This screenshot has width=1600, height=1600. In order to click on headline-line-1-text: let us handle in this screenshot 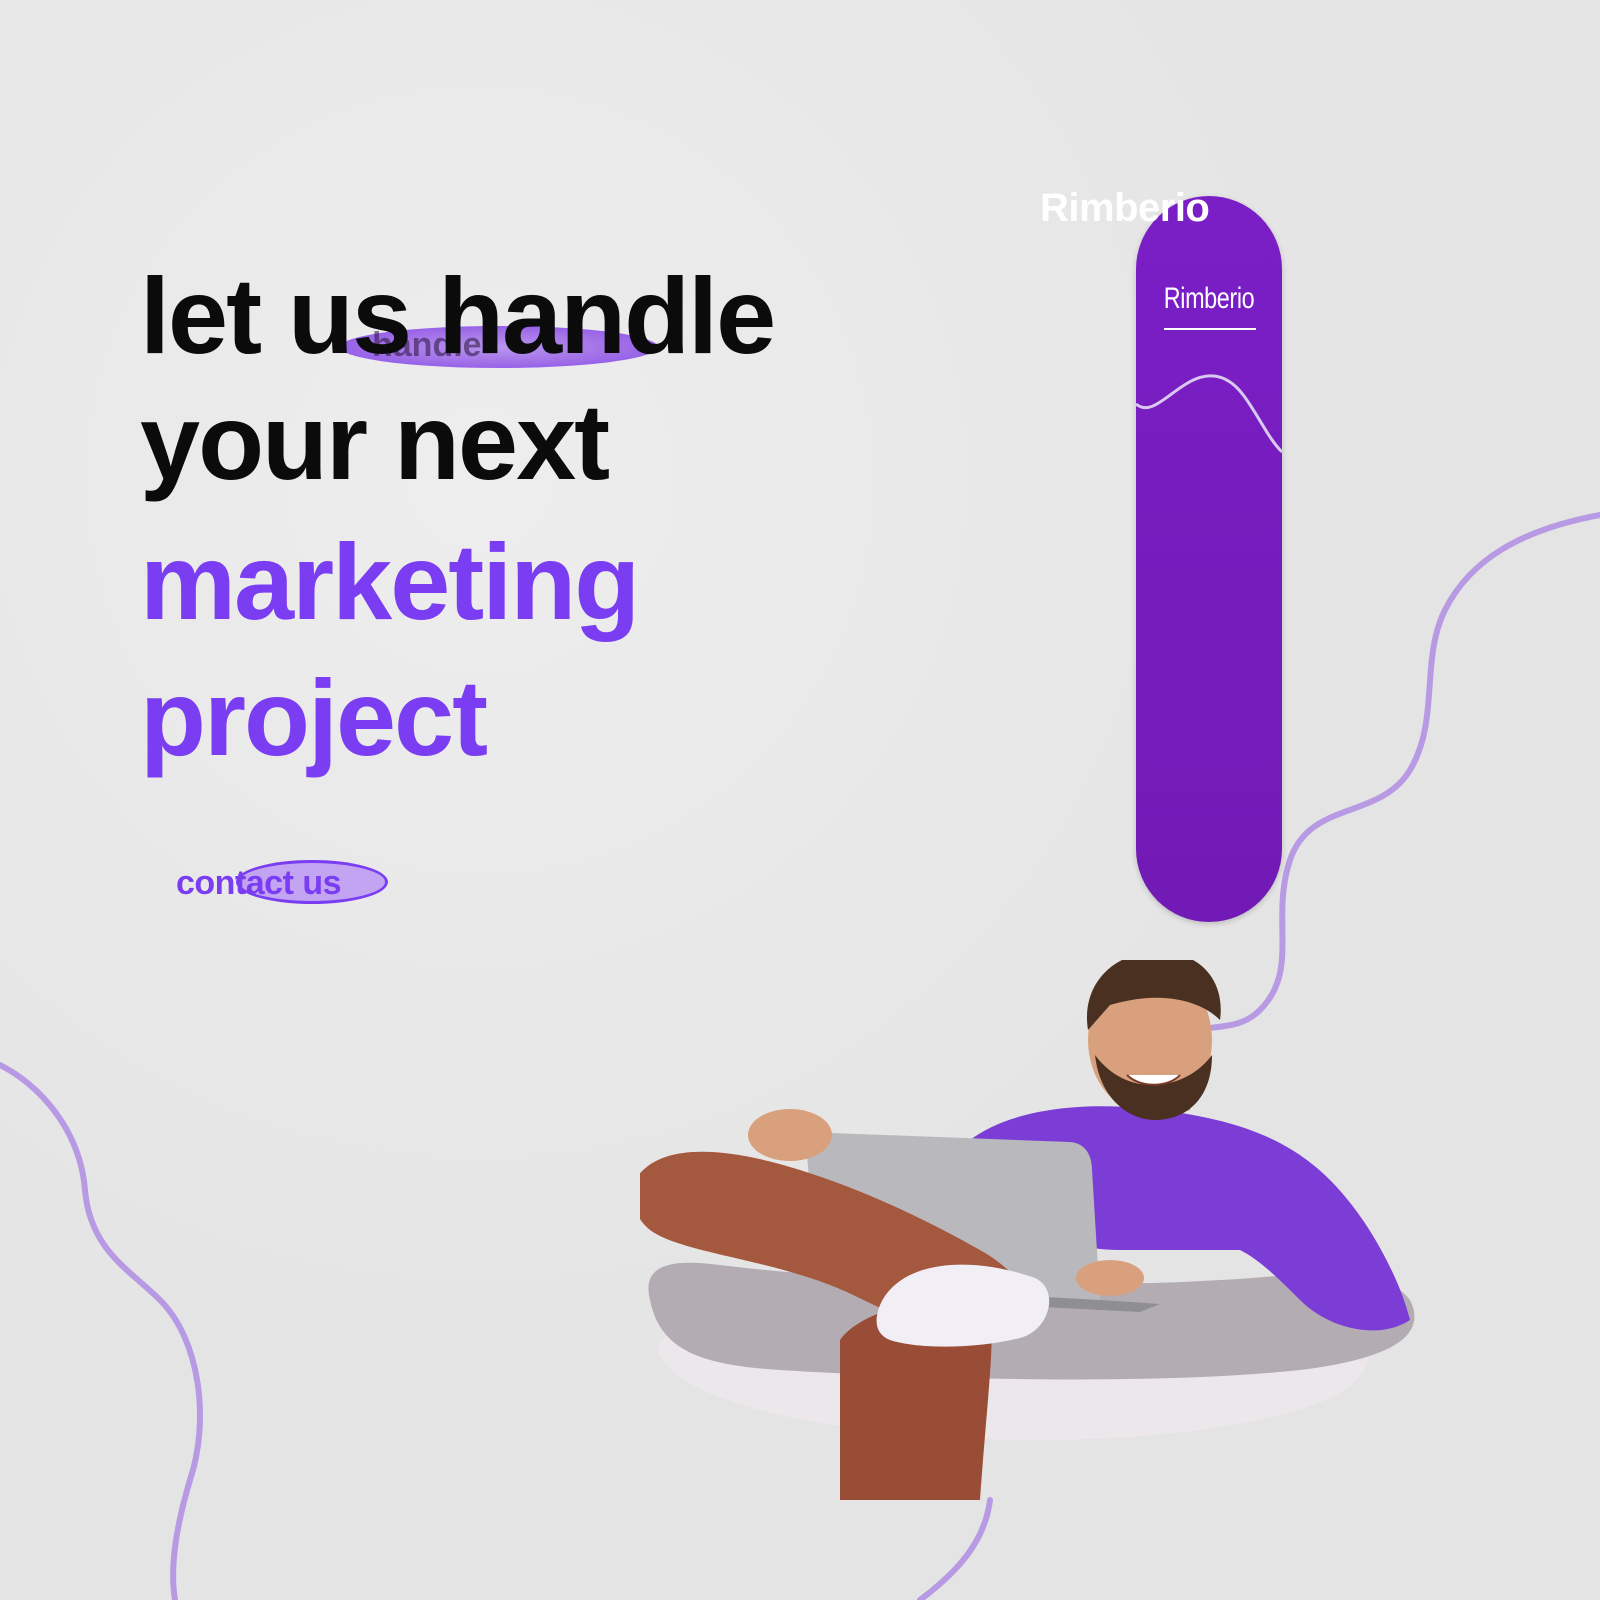, I will do `click(458, 315)`.